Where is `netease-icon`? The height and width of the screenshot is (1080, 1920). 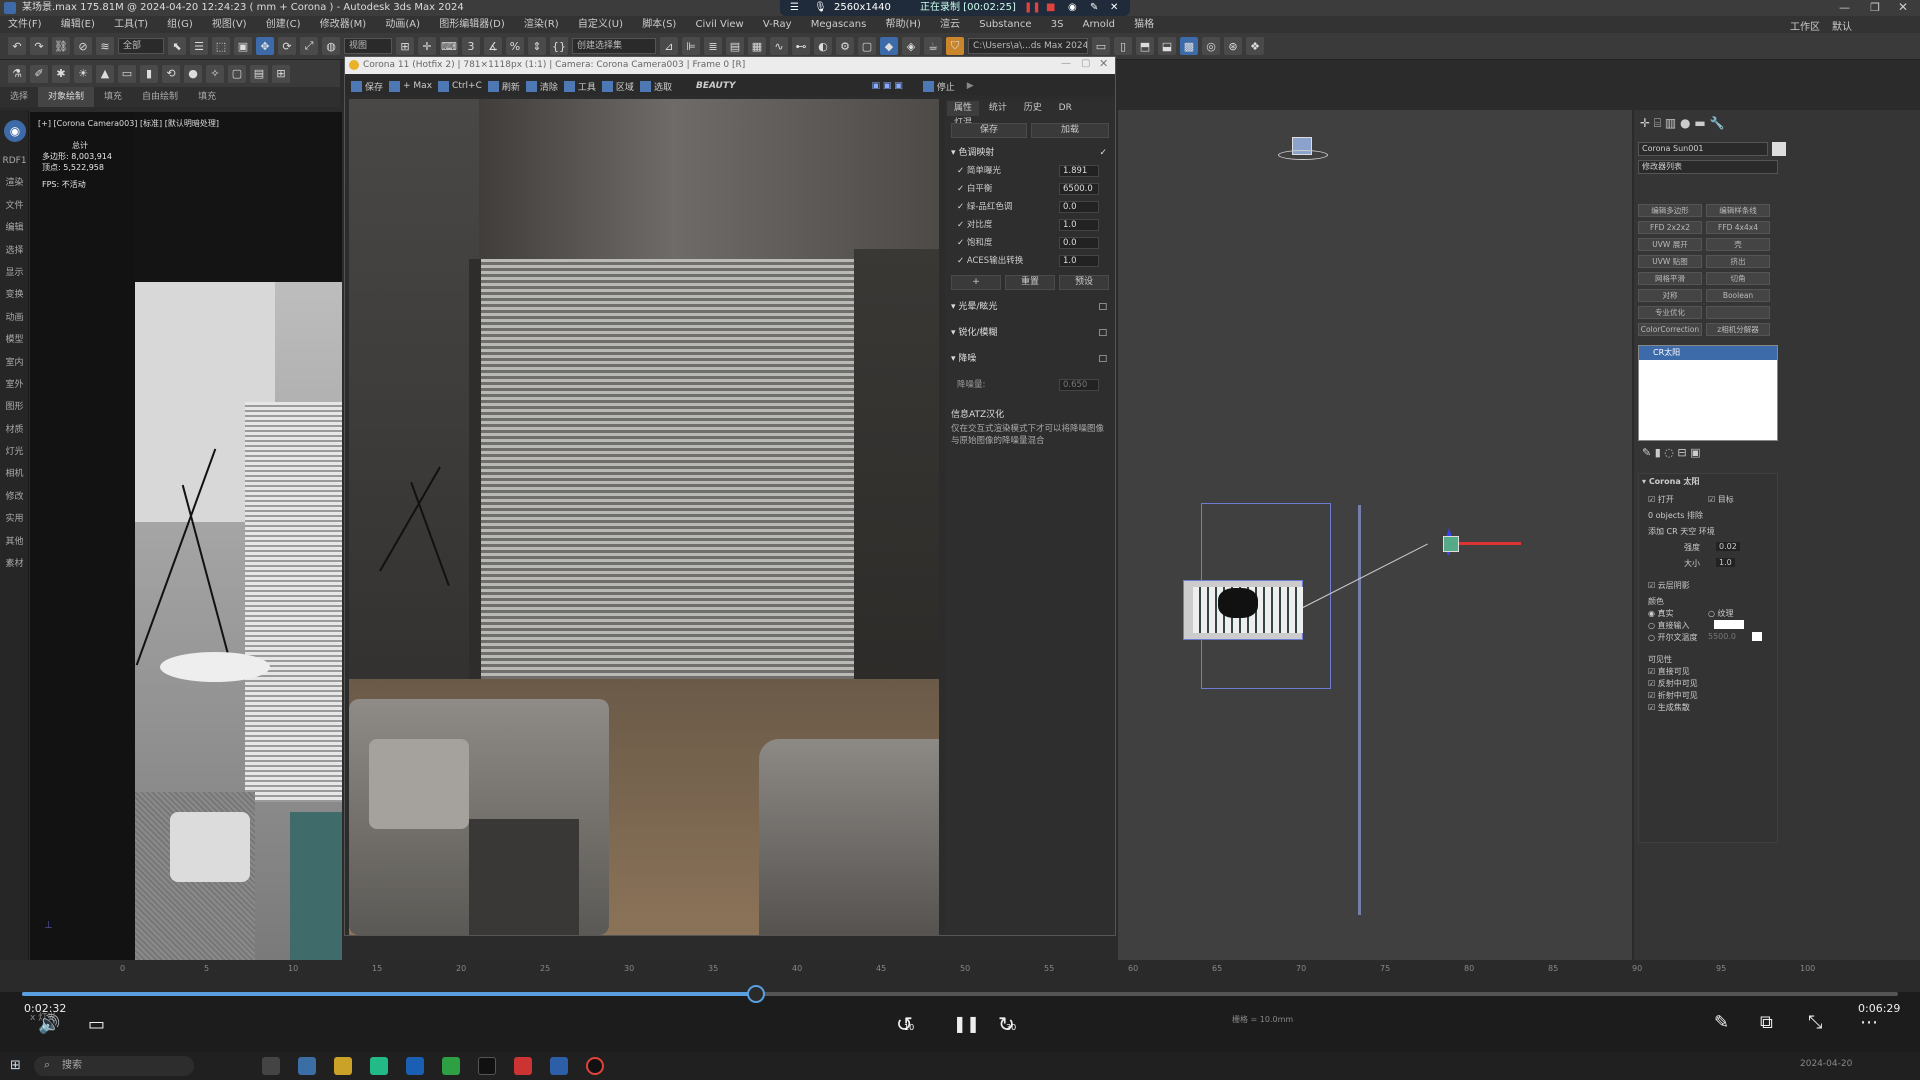 netease-icon is located at coordinates (523, 1066).